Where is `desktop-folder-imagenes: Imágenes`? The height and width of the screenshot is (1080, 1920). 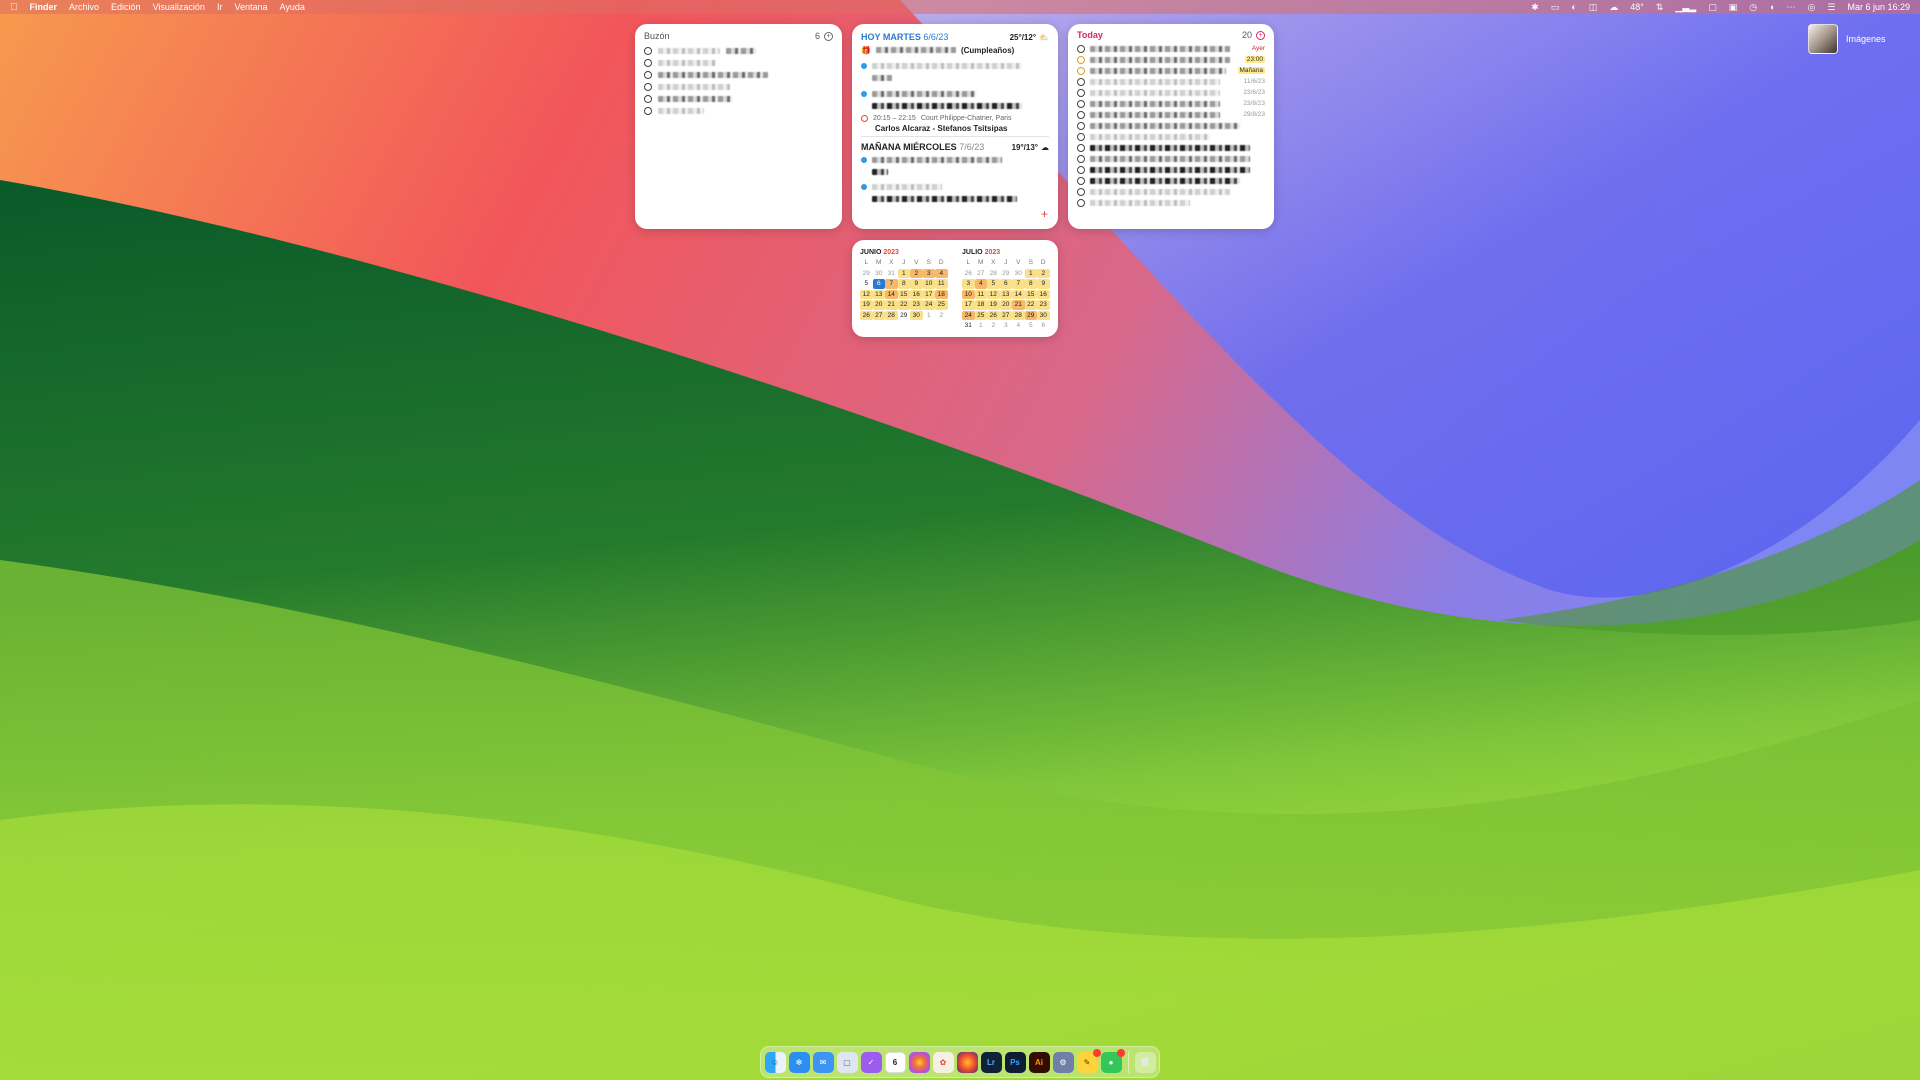
desktop-folder-imagenes: Imágenes is located at coordinates (1847, 39).